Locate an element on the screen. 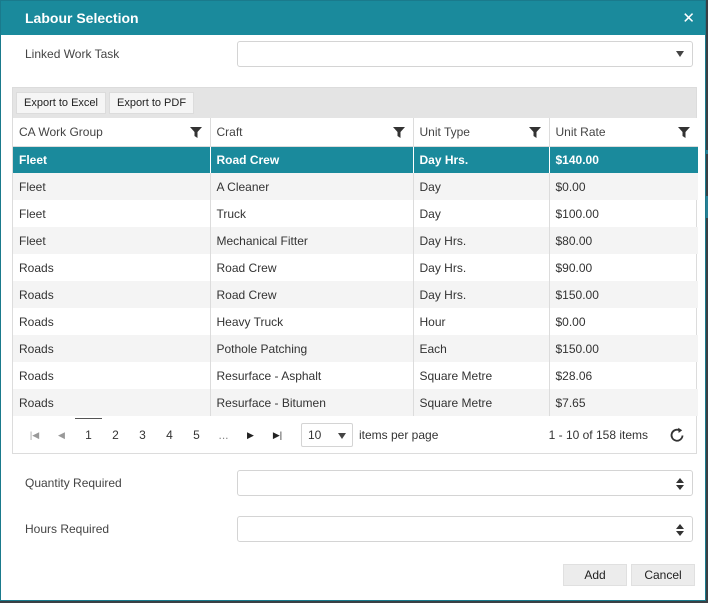  quantity-required-label: Quantity Required is located at coordinates (73, 483).